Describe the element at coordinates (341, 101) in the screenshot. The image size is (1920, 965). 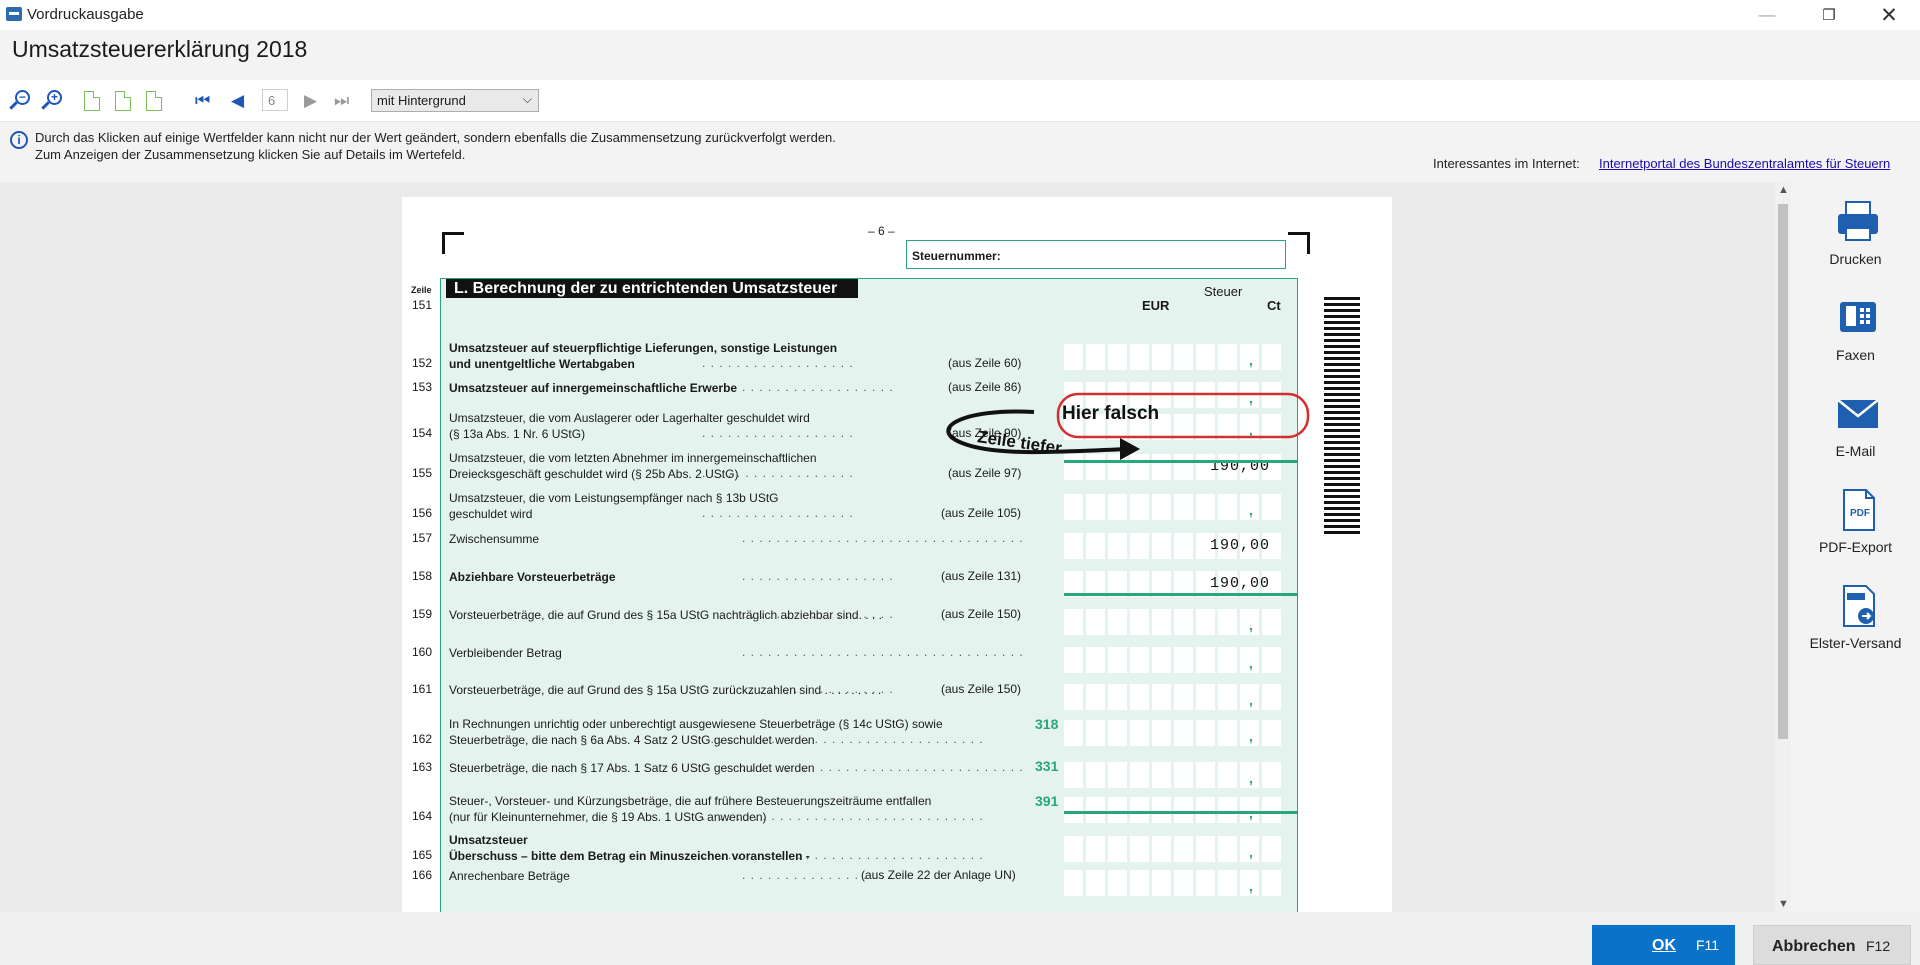
I see `last-page-icon: ⏭` at that location.